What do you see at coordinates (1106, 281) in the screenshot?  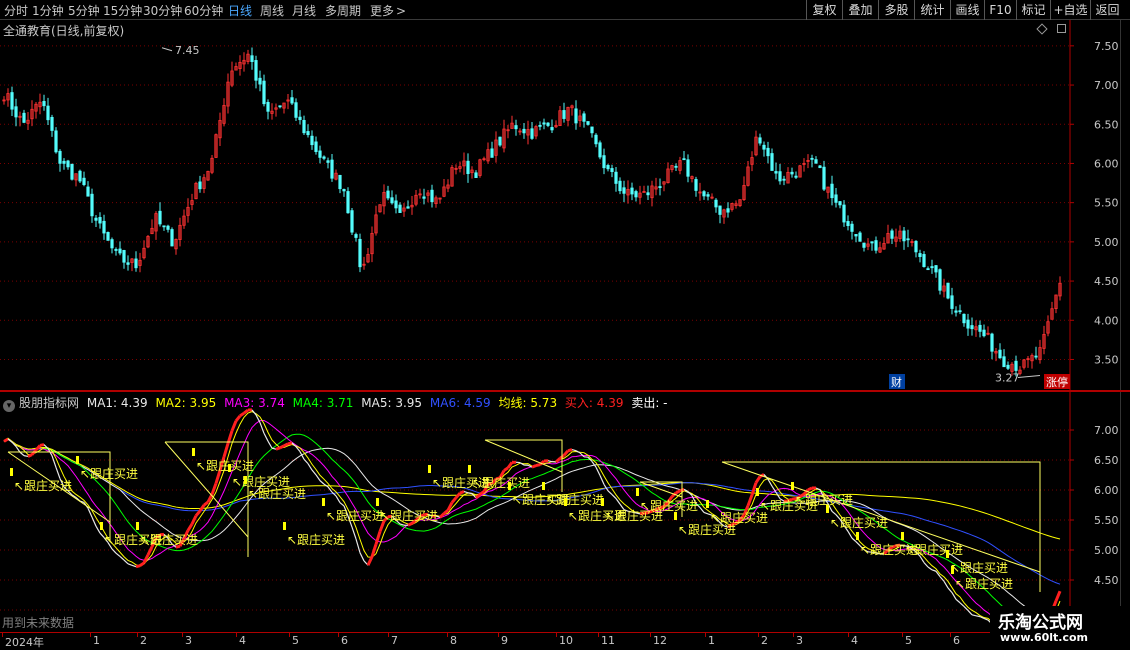 I see `price-tick-label: 4.50` at bounding box center [1106, 281].